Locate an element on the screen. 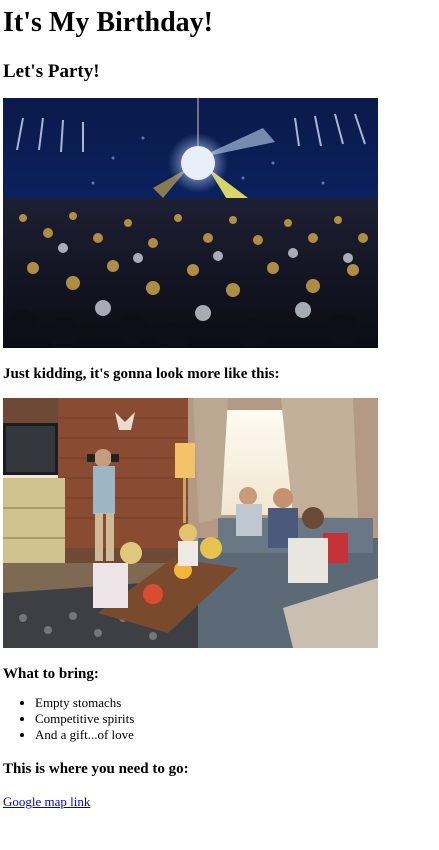 The image size is (439, 850). google-map-link: Google map link is located at coordinates (46, 802).